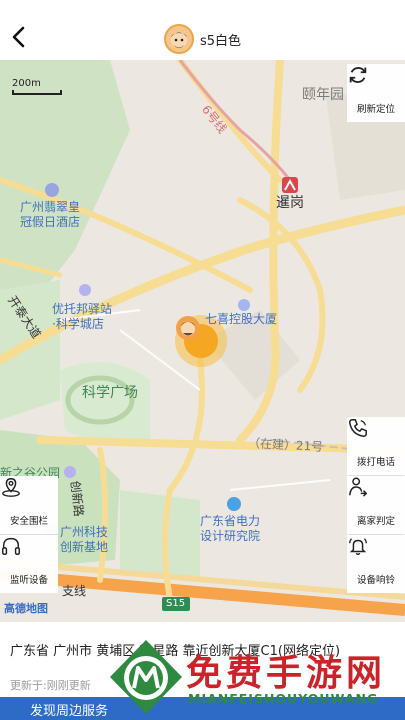  Describe the element at coordinates (244, 305) in the screenshot. I see `building-icon` at that location.